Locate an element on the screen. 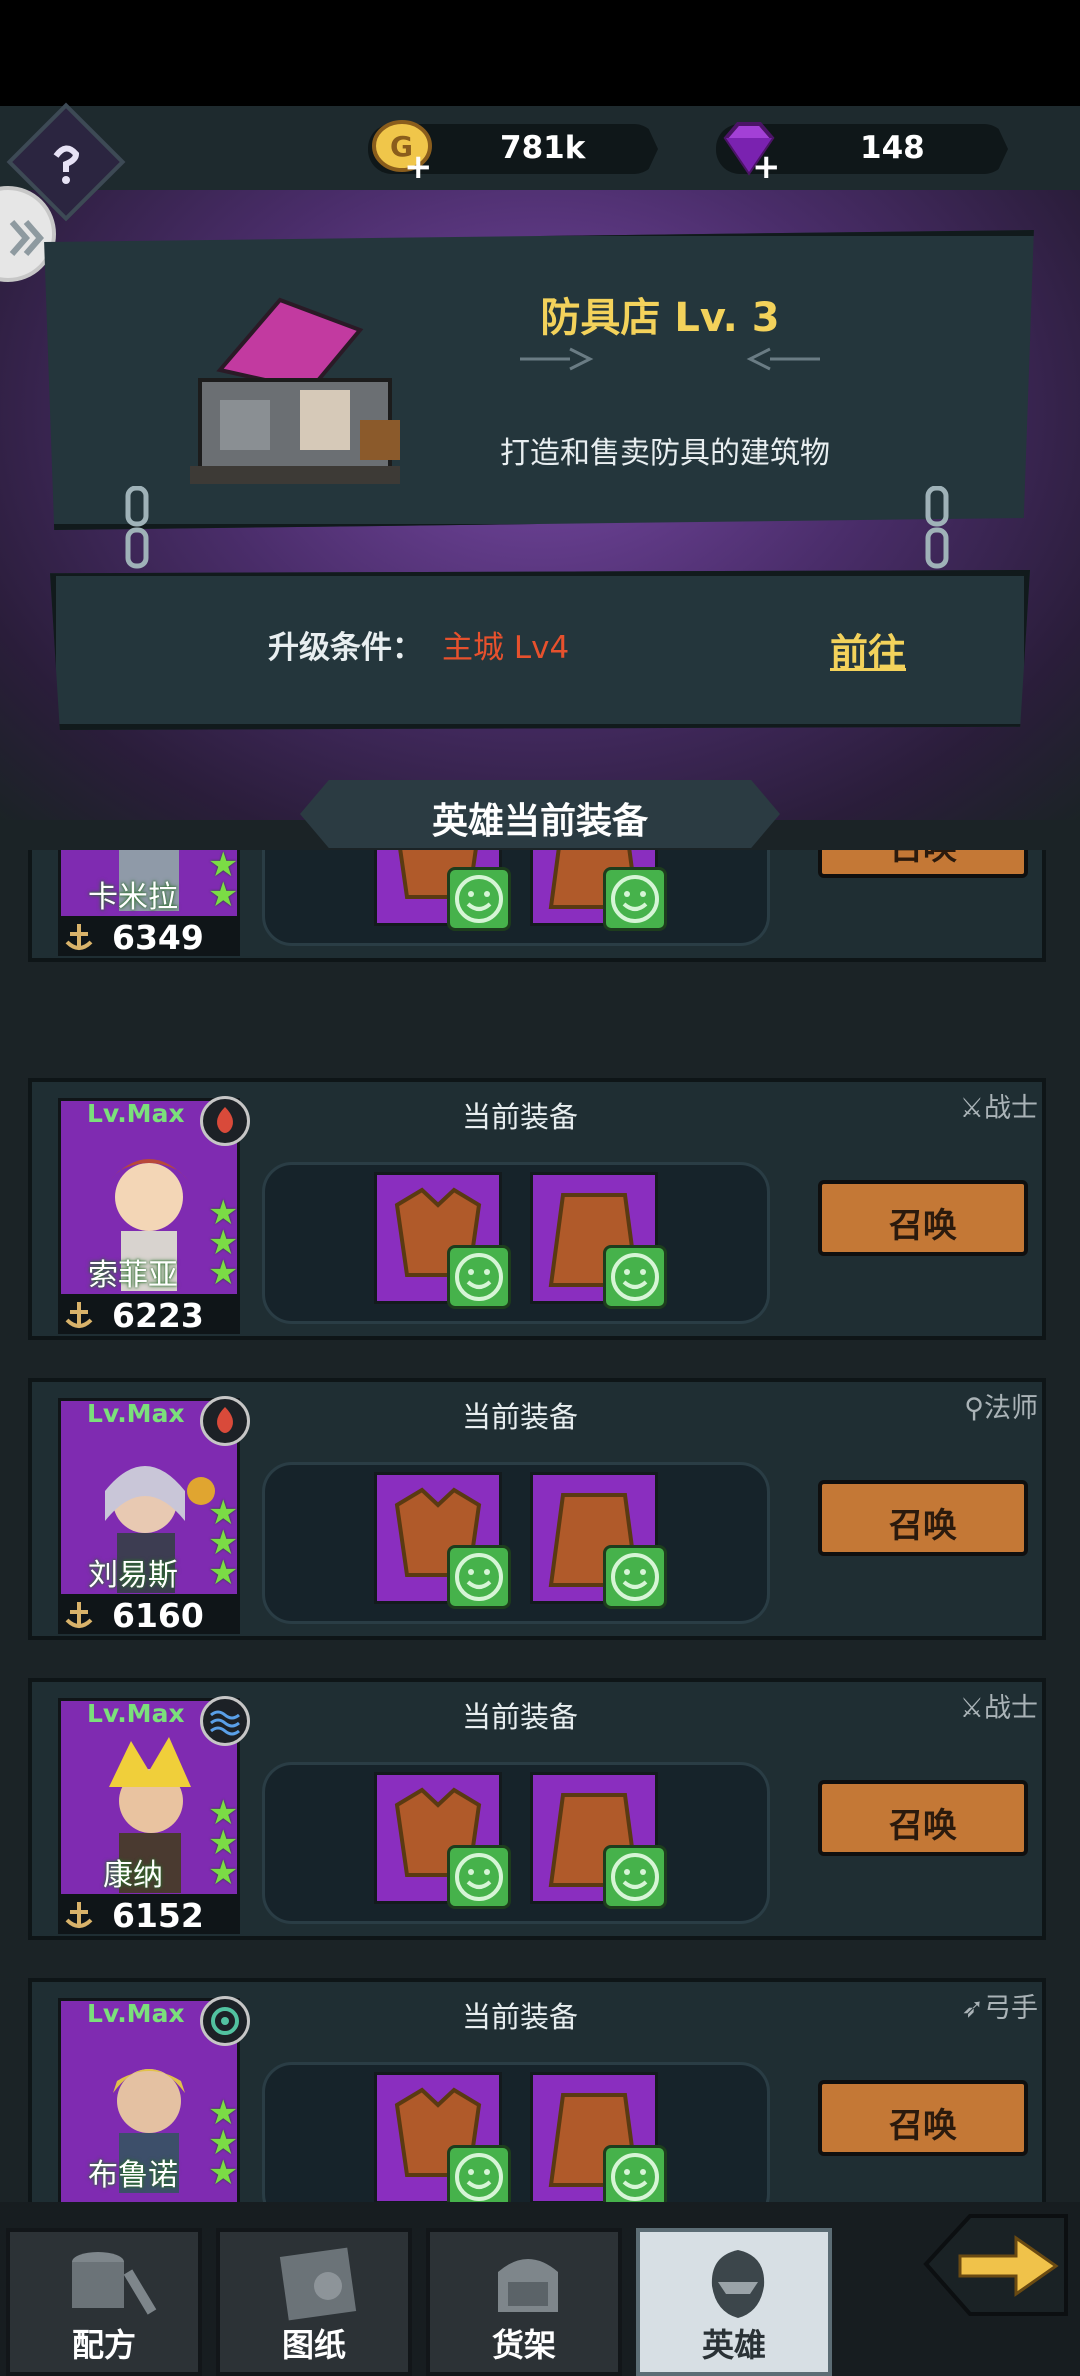 The image size is (1080, 2376). hero-card: 当前装备 ⚔战士 Lv.Max 索菲亚 ★ ★ ★ 6223 召唤 is located at coordinates (537, 1209).